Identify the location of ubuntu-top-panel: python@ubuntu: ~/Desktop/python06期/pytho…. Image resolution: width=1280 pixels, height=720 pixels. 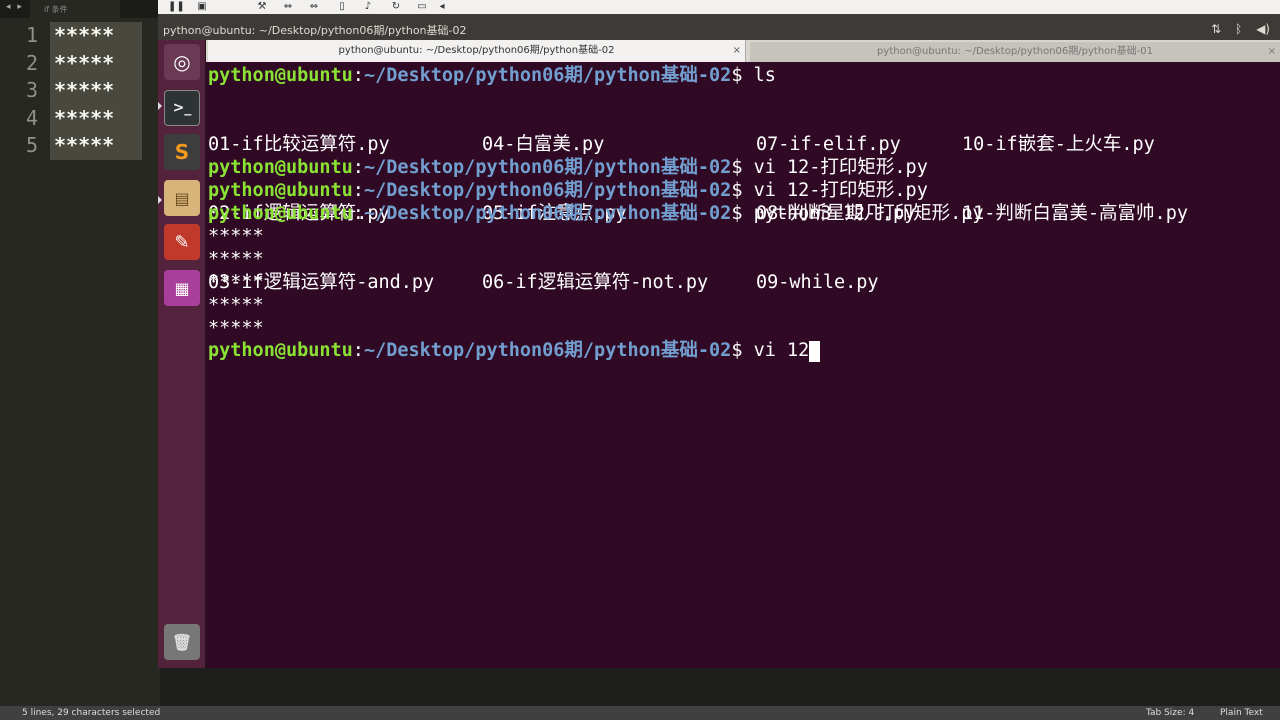
(719, 29).